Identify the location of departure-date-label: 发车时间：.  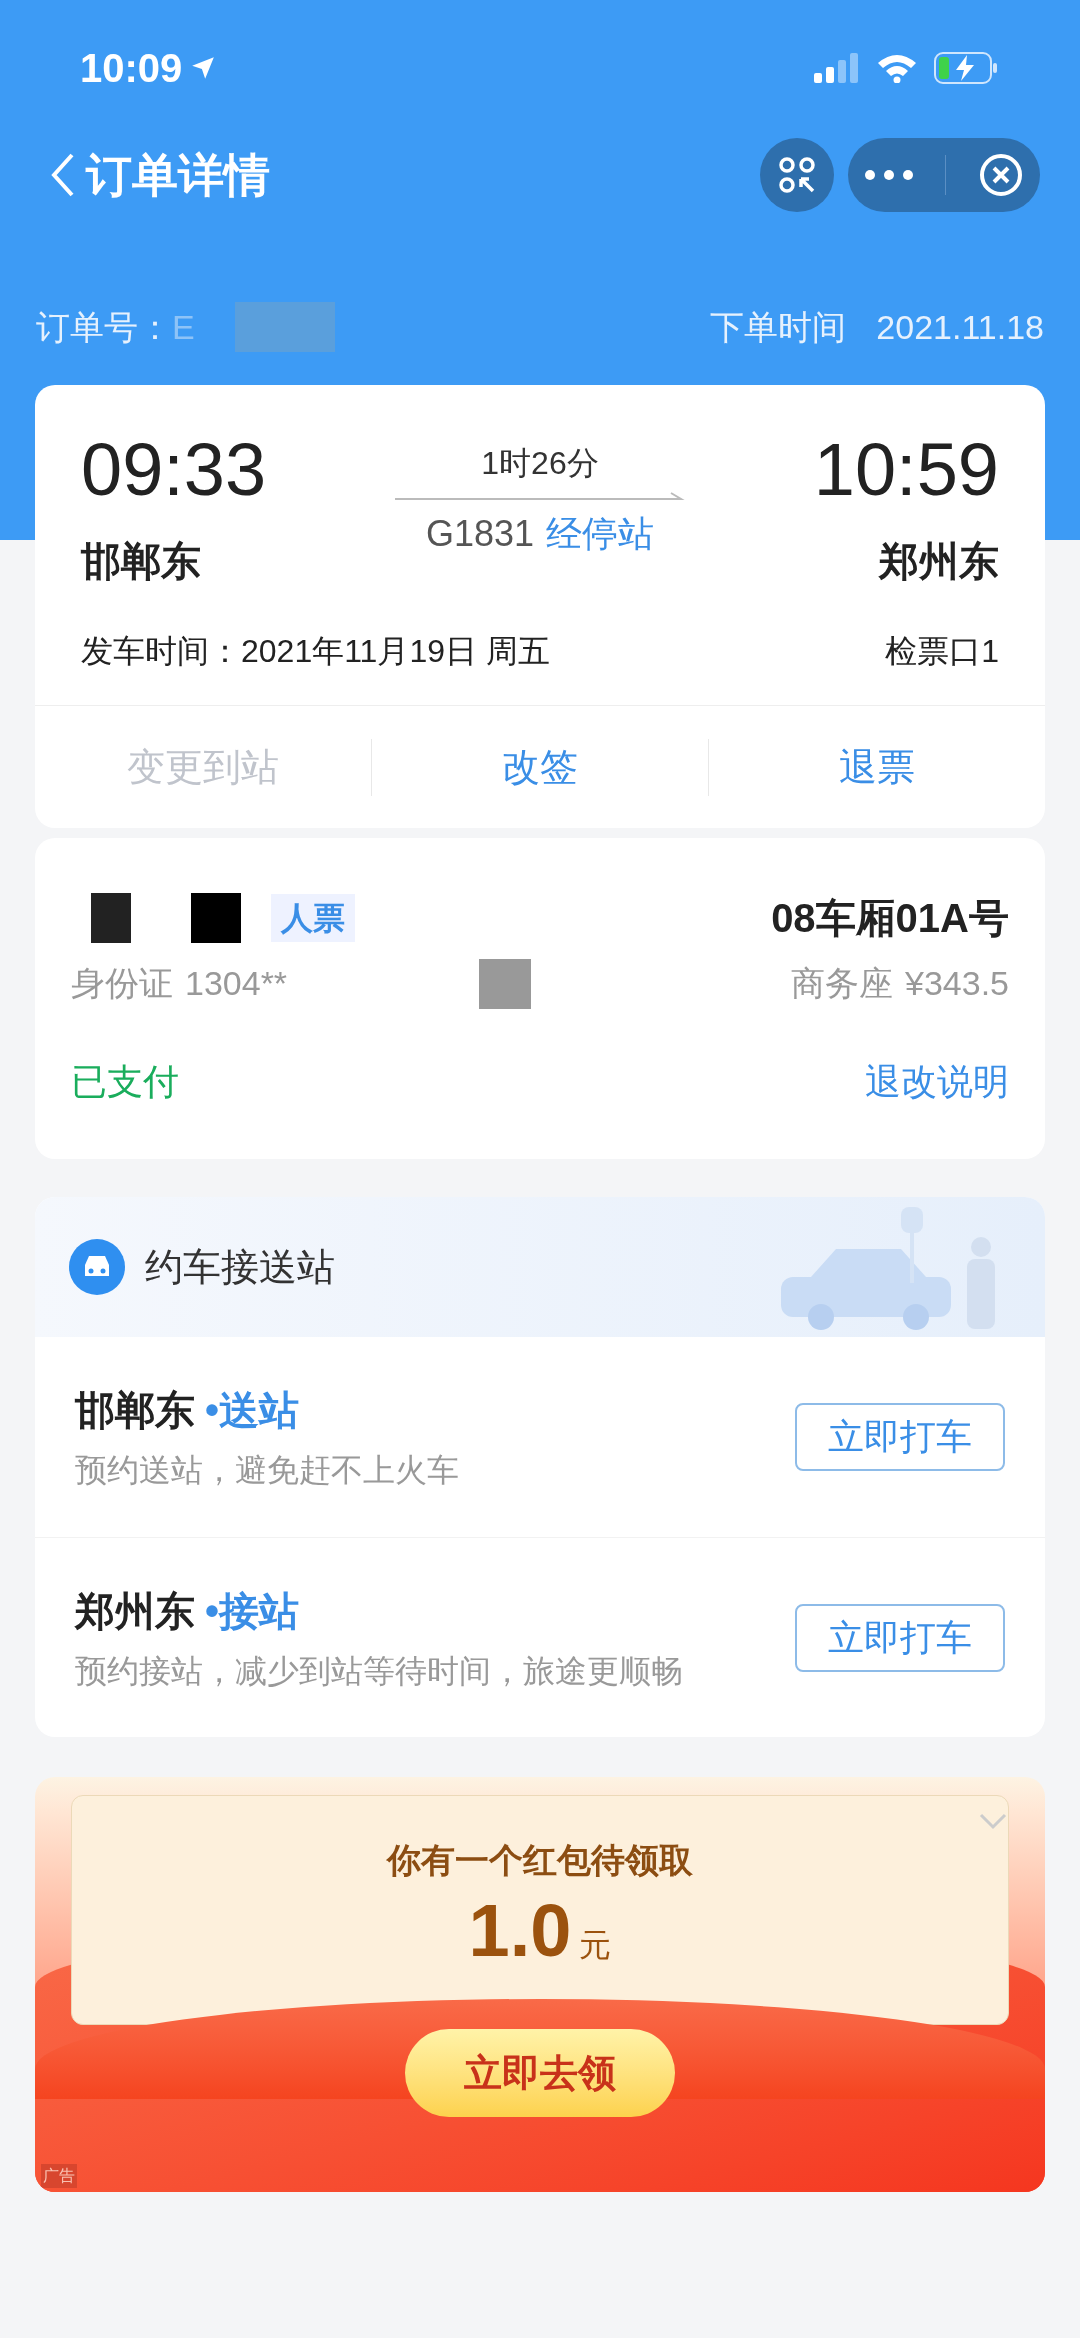
(161, 651).